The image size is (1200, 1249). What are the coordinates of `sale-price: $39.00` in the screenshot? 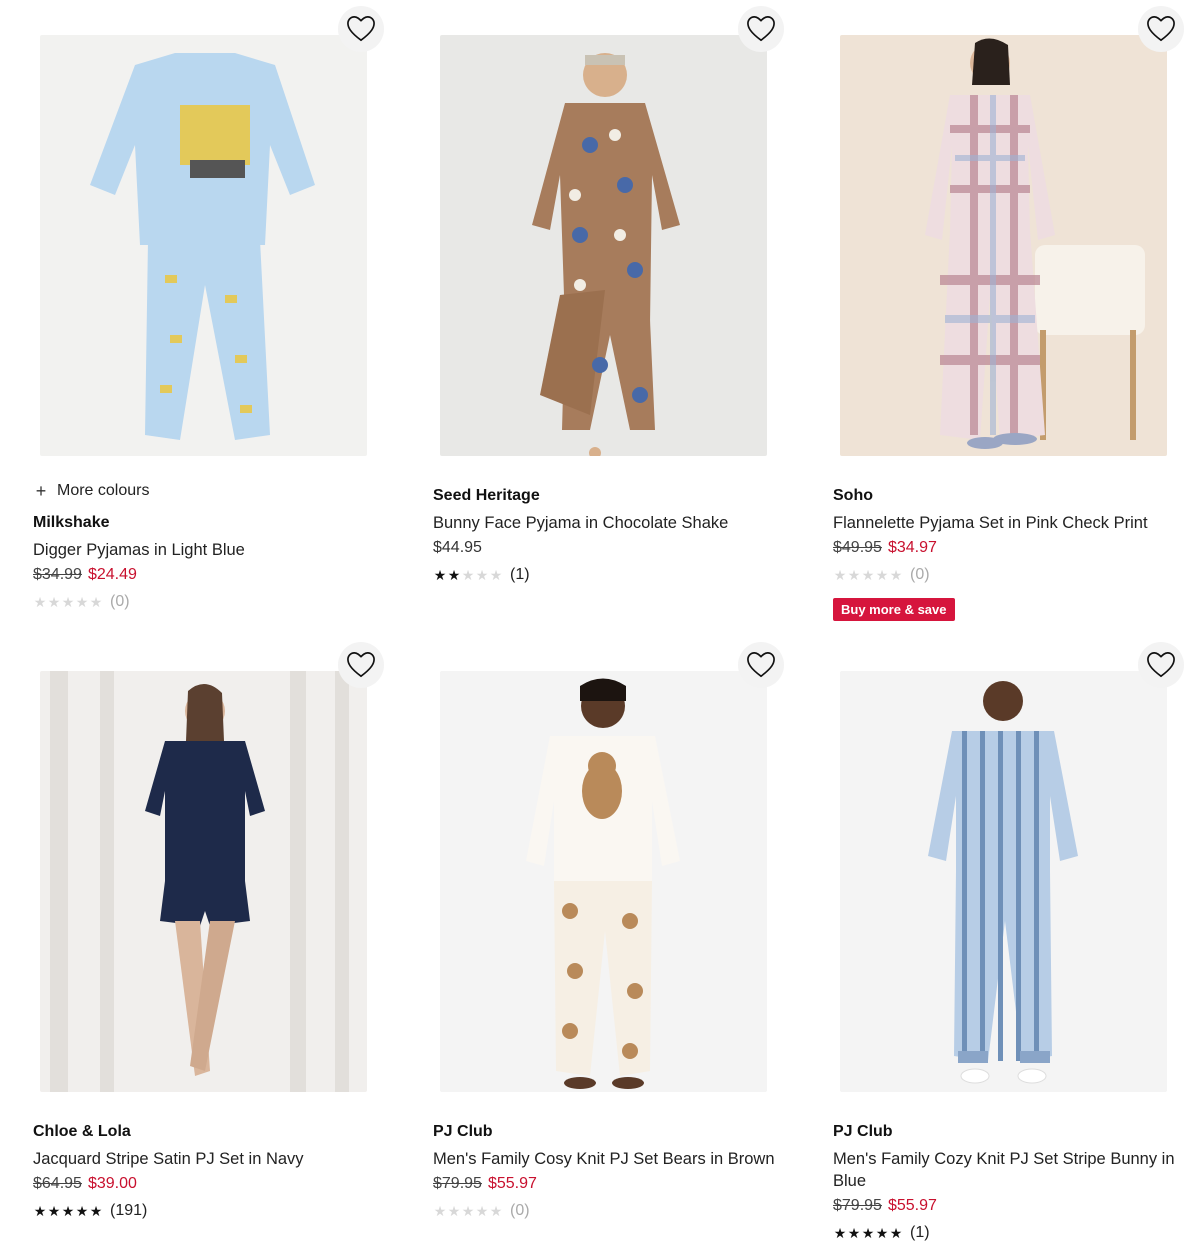 It's located at (112, 1183).